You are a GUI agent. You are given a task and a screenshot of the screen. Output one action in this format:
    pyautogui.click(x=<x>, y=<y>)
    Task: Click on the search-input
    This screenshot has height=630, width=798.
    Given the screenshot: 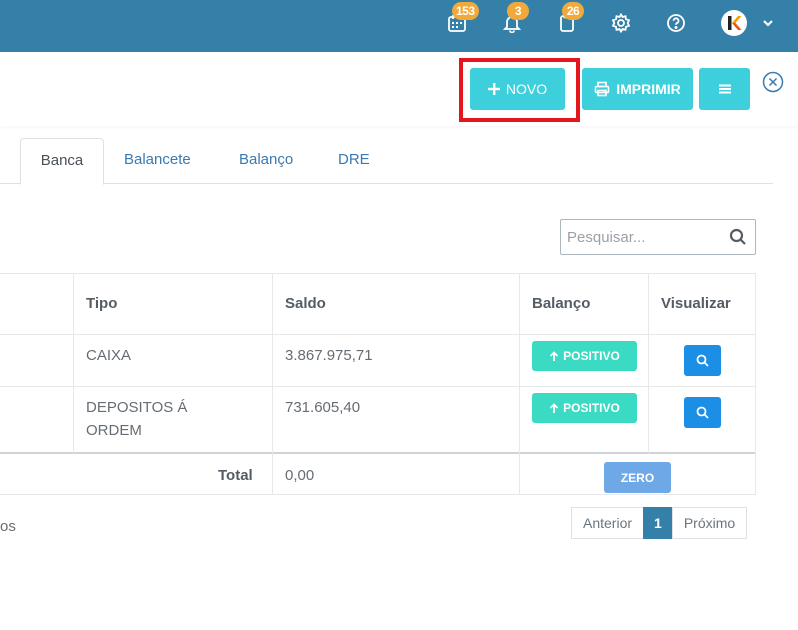 What is the action you would take?
    pyautogui.click(x=641, y=237)
    